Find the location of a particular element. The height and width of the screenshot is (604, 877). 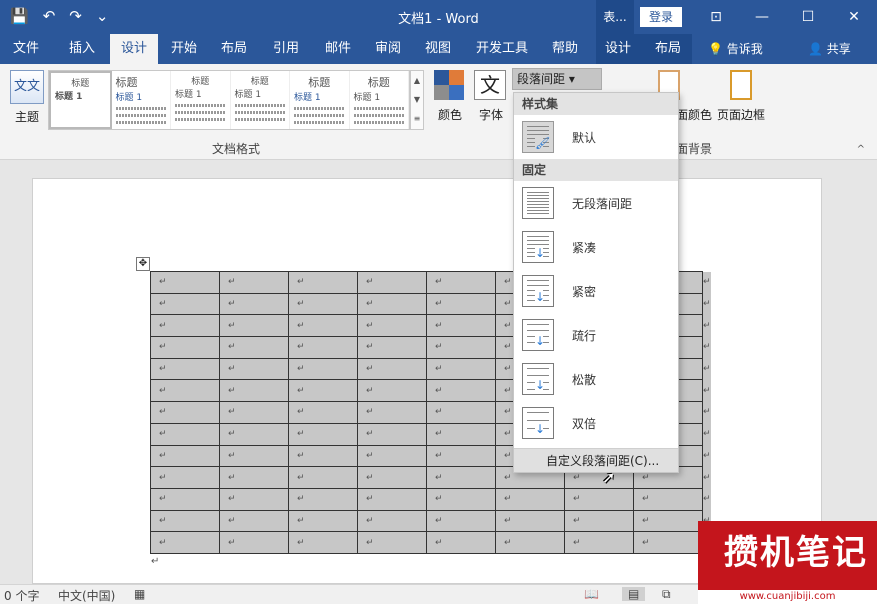

tab-home: 开始 is located at coordinates (184, 49).